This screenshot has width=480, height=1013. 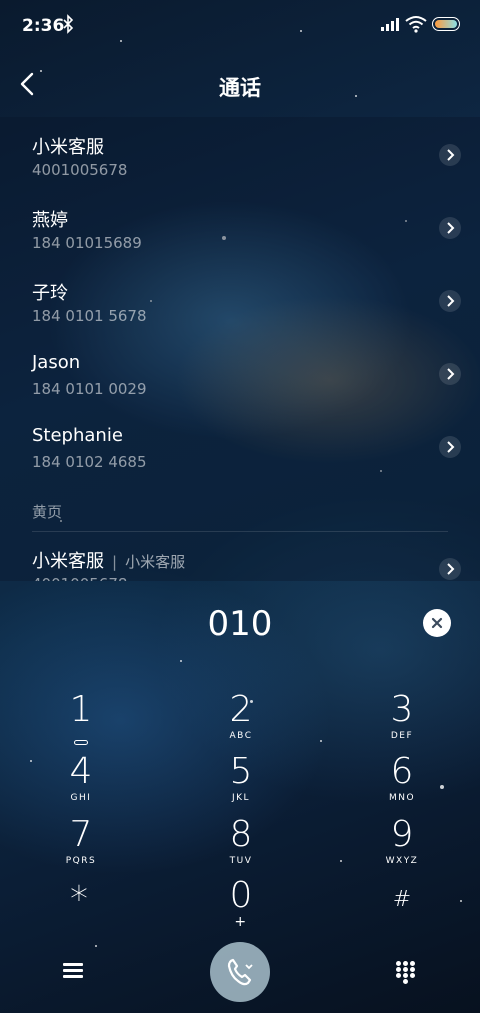 I want to click on signal-icon, so click(x=390, y=24).